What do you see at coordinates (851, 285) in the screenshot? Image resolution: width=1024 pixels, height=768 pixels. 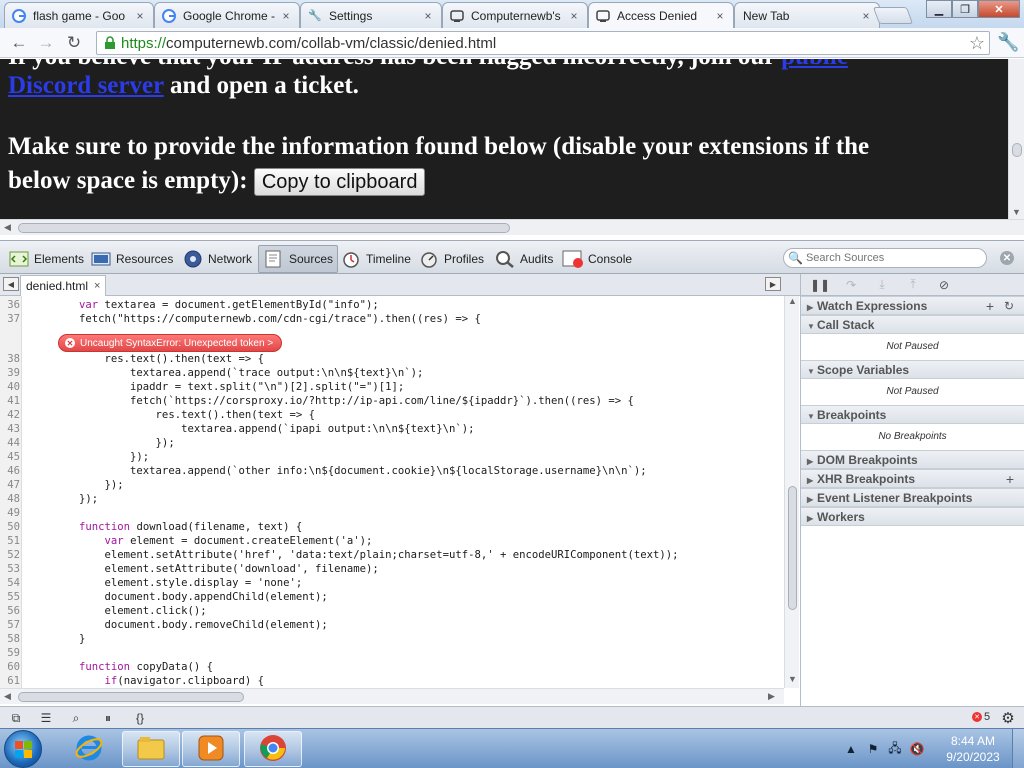 I see `step-over-icon: ↷` at bounding box center [851, 285].